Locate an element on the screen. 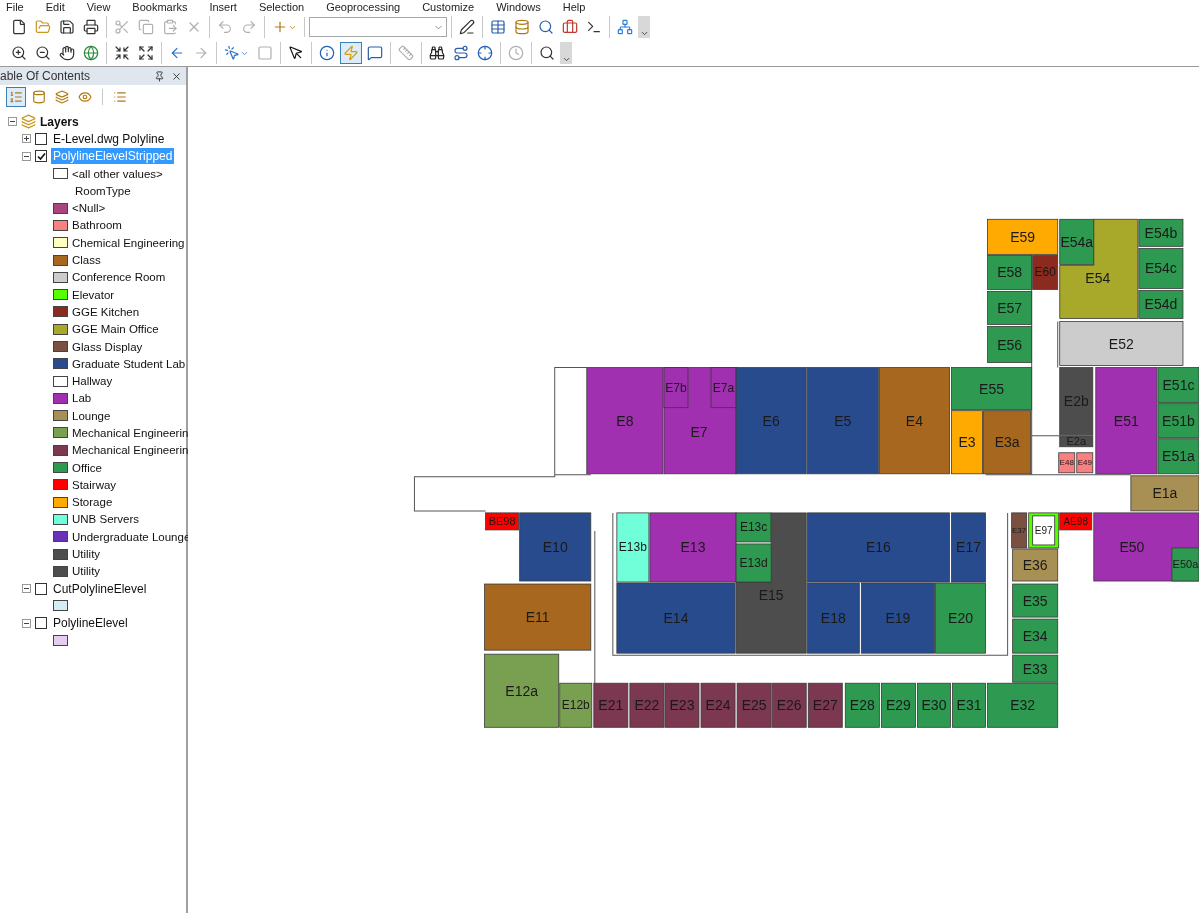  menu-item: File is located at coordinates (15, 7).